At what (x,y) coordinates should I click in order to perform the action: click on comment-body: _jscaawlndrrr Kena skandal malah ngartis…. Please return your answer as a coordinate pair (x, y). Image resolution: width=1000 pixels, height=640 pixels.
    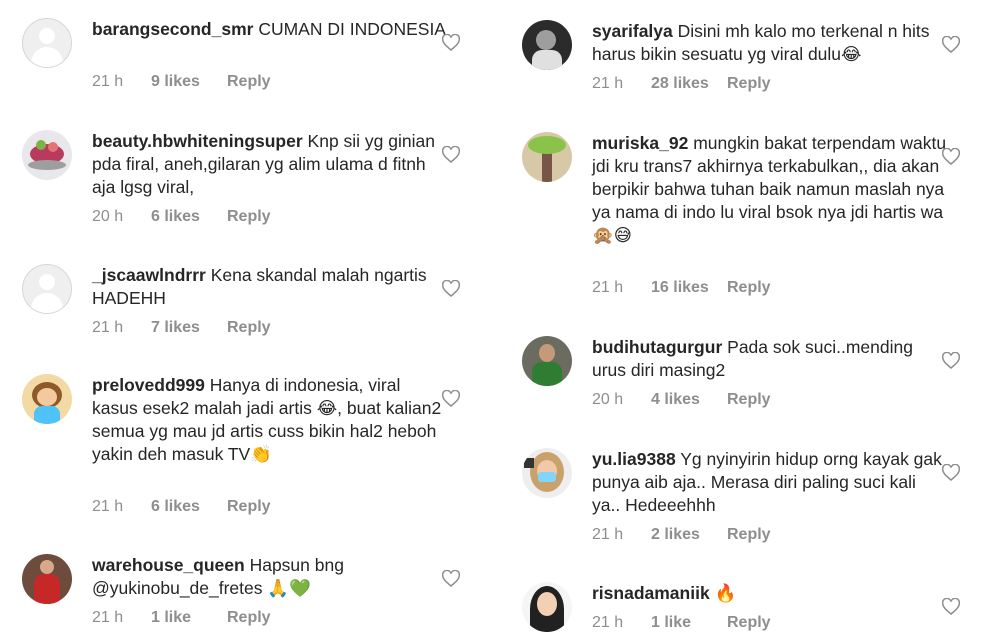
    Looking at the image, I should click on (269, 287).